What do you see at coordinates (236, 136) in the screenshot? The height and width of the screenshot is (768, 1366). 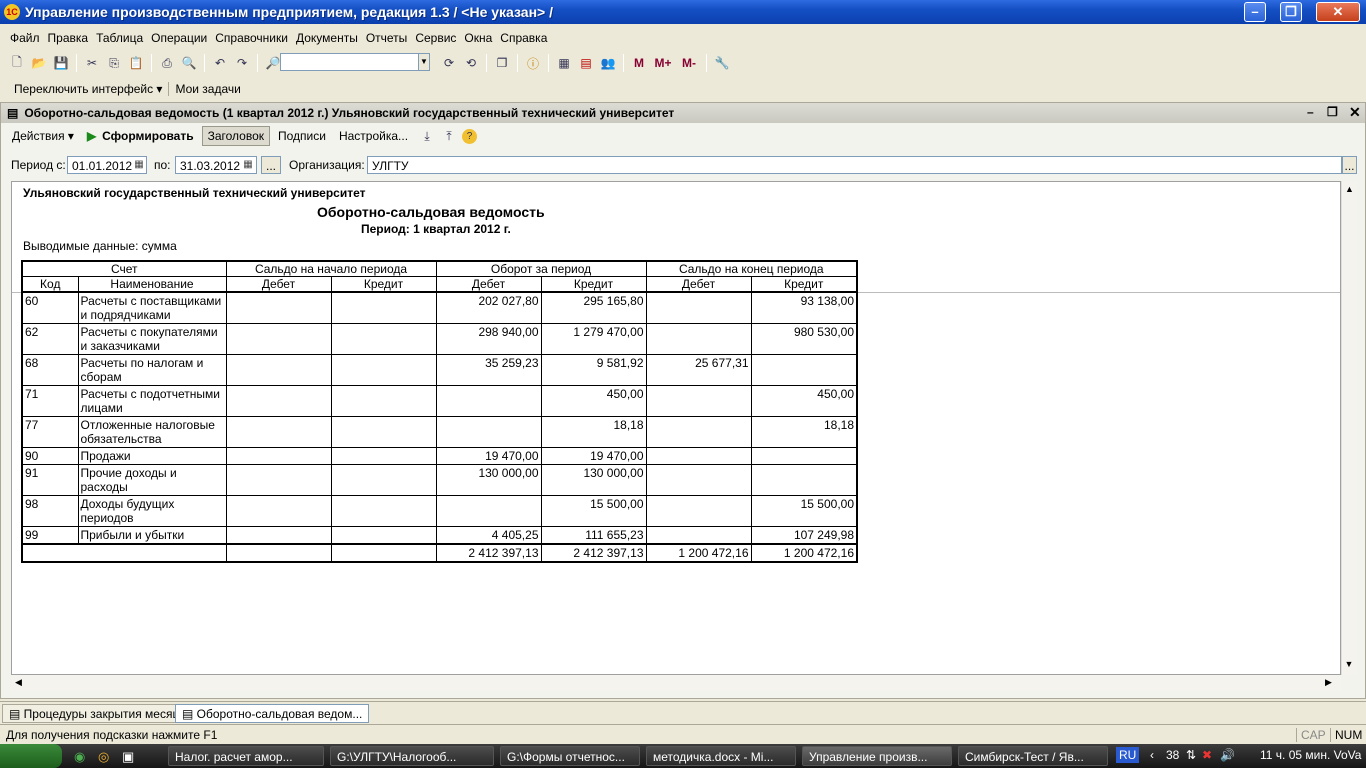 I see `header-toggle-button: Заголовок` at bounding box center [236, 136].